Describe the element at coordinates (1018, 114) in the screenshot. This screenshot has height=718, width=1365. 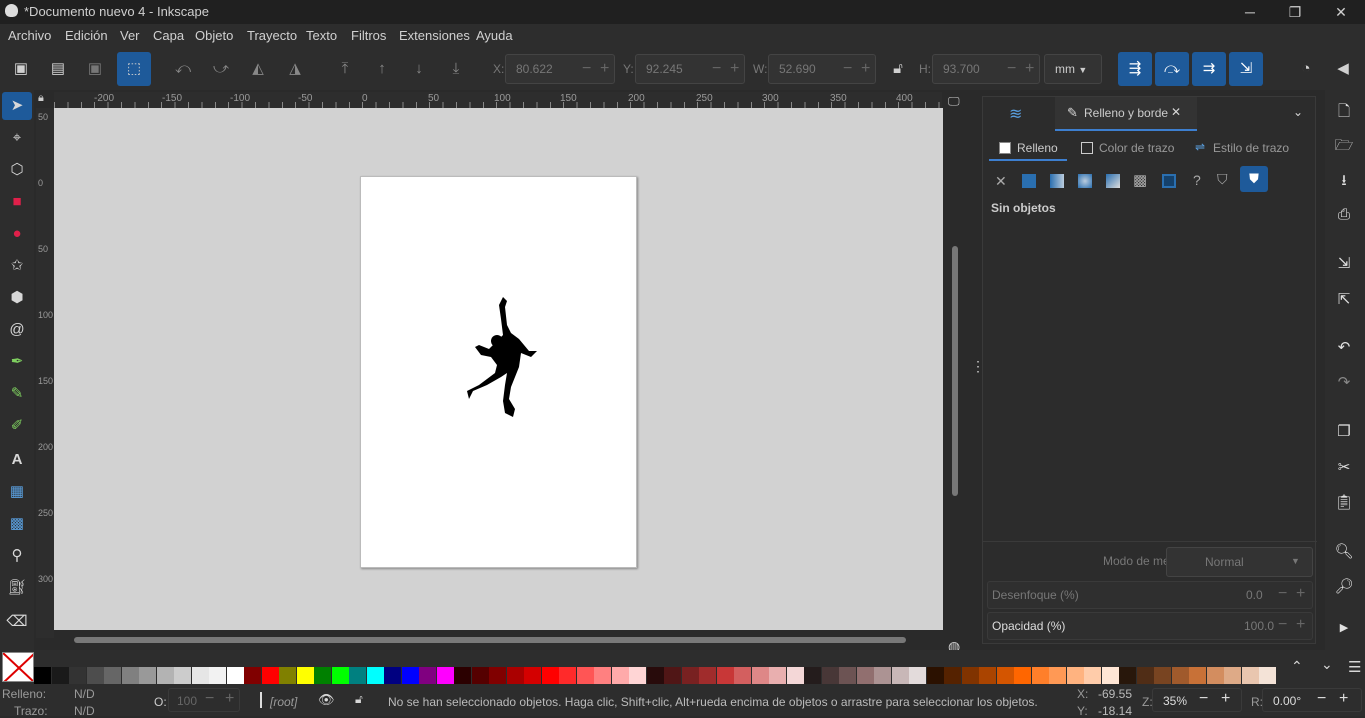
I see `layers-tab: ≋` at that location.